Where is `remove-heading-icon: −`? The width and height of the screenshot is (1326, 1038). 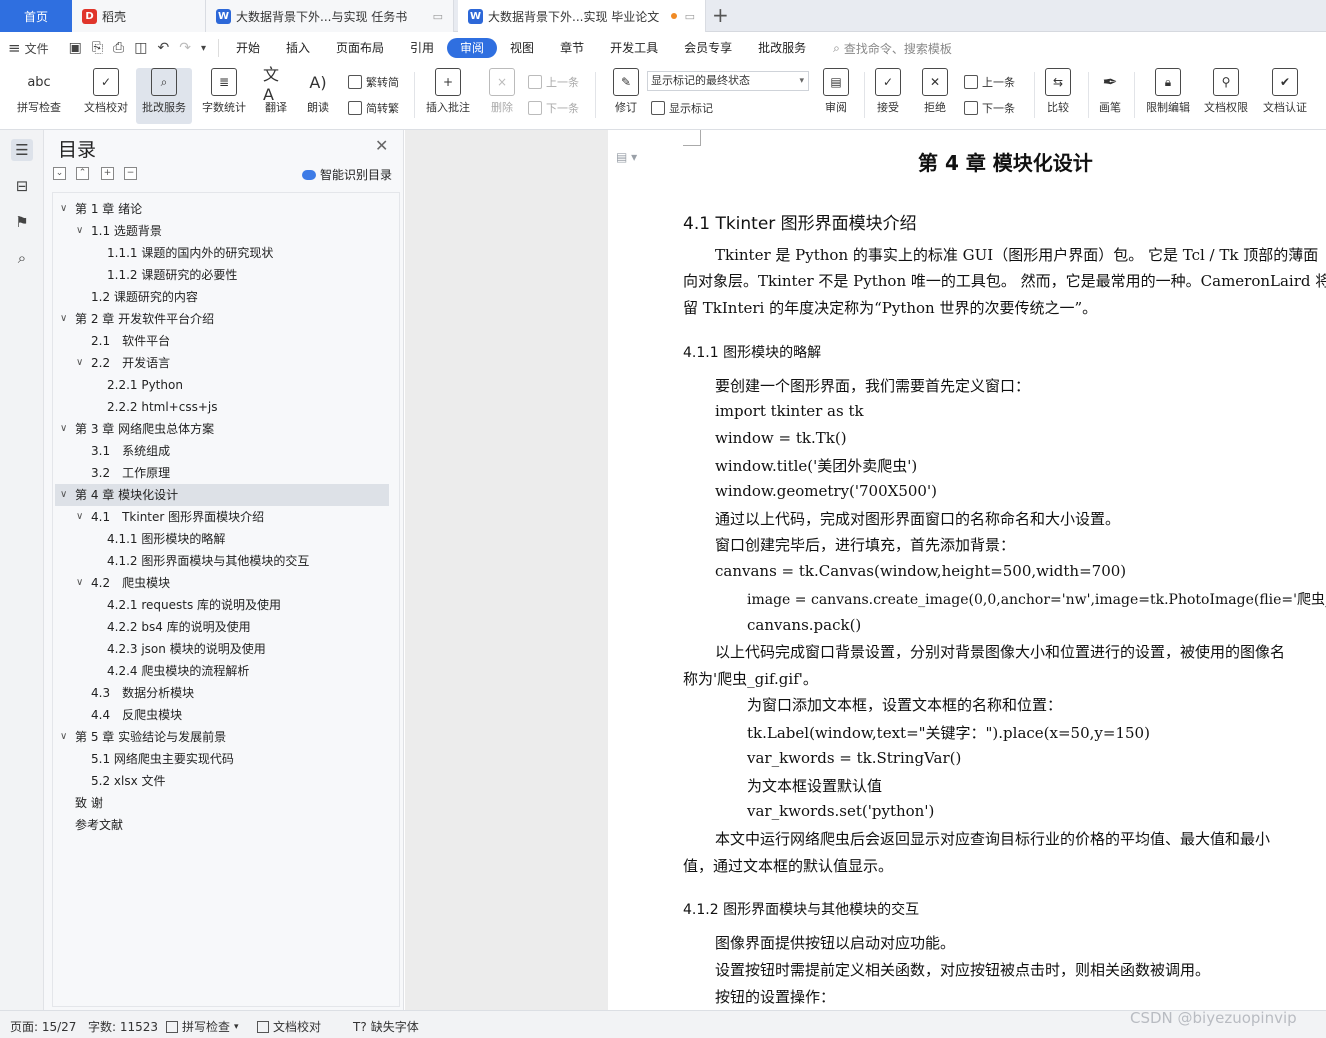
remove-heading-icon: − is located at coordinates (130, 173).